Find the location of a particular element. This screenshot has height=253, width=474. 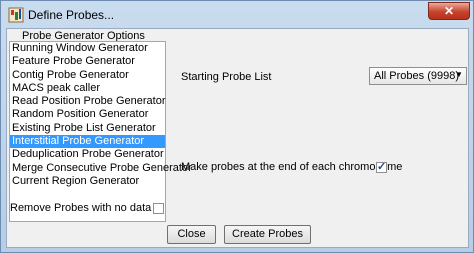

remove-no-data-checkbox is located at coordinates (158, 208).